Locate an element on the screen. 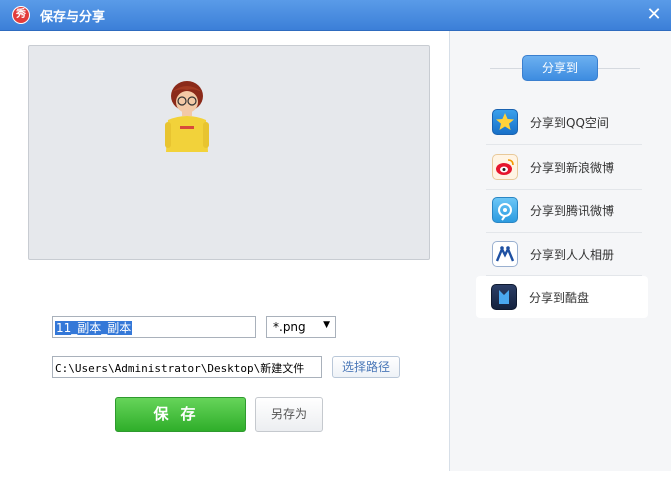 The width and height of the screenshot is (671, 478). share-item-label: 分享到QQ空间 is located at coordinates (569, 123).